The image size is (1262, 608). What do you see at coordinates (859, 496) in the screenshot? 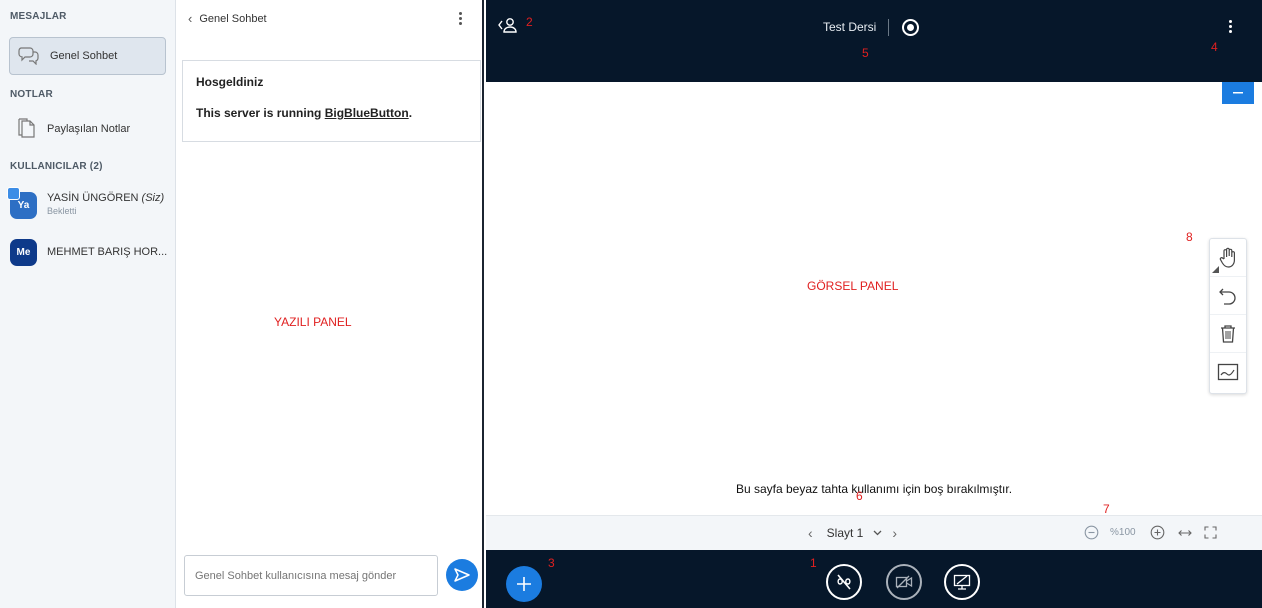
I see `annotation-number: 6` at bounding box center [859, 496].